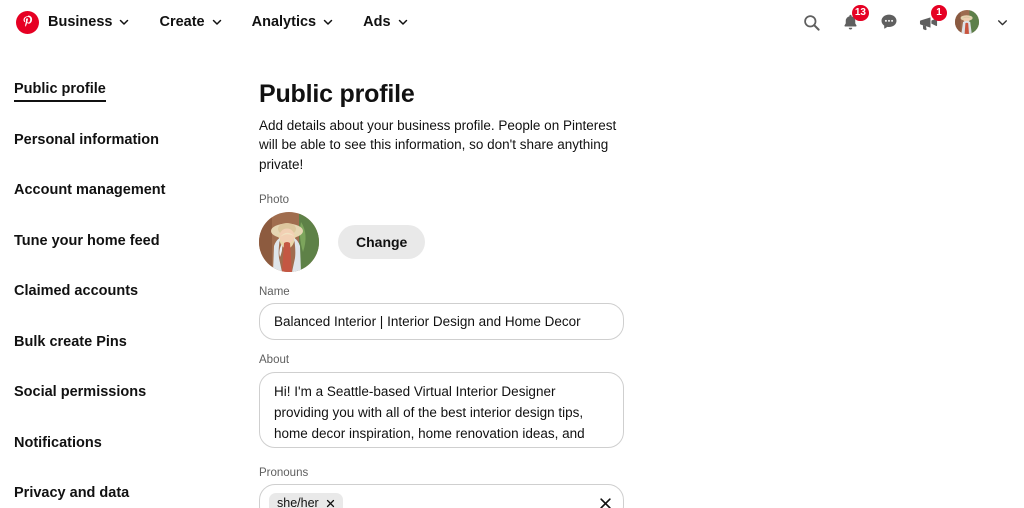 This screenshot has width=1024, height=508. What do you see at coordinates (939, 13) in the screenshot?
I see `announcements-badge: 1` at bounding box center [939, 13].